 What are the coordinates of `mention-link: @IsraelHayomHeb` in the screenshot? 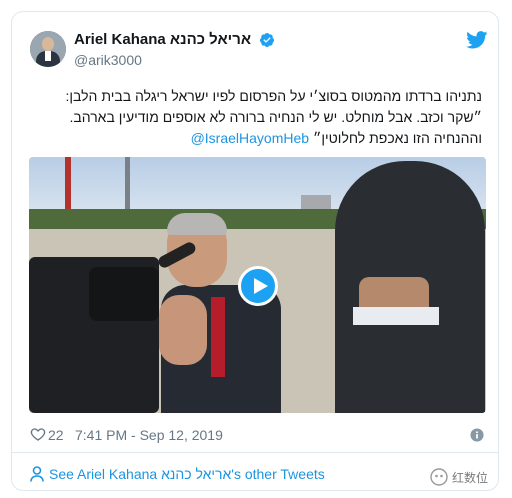 It's located at (250, 138).